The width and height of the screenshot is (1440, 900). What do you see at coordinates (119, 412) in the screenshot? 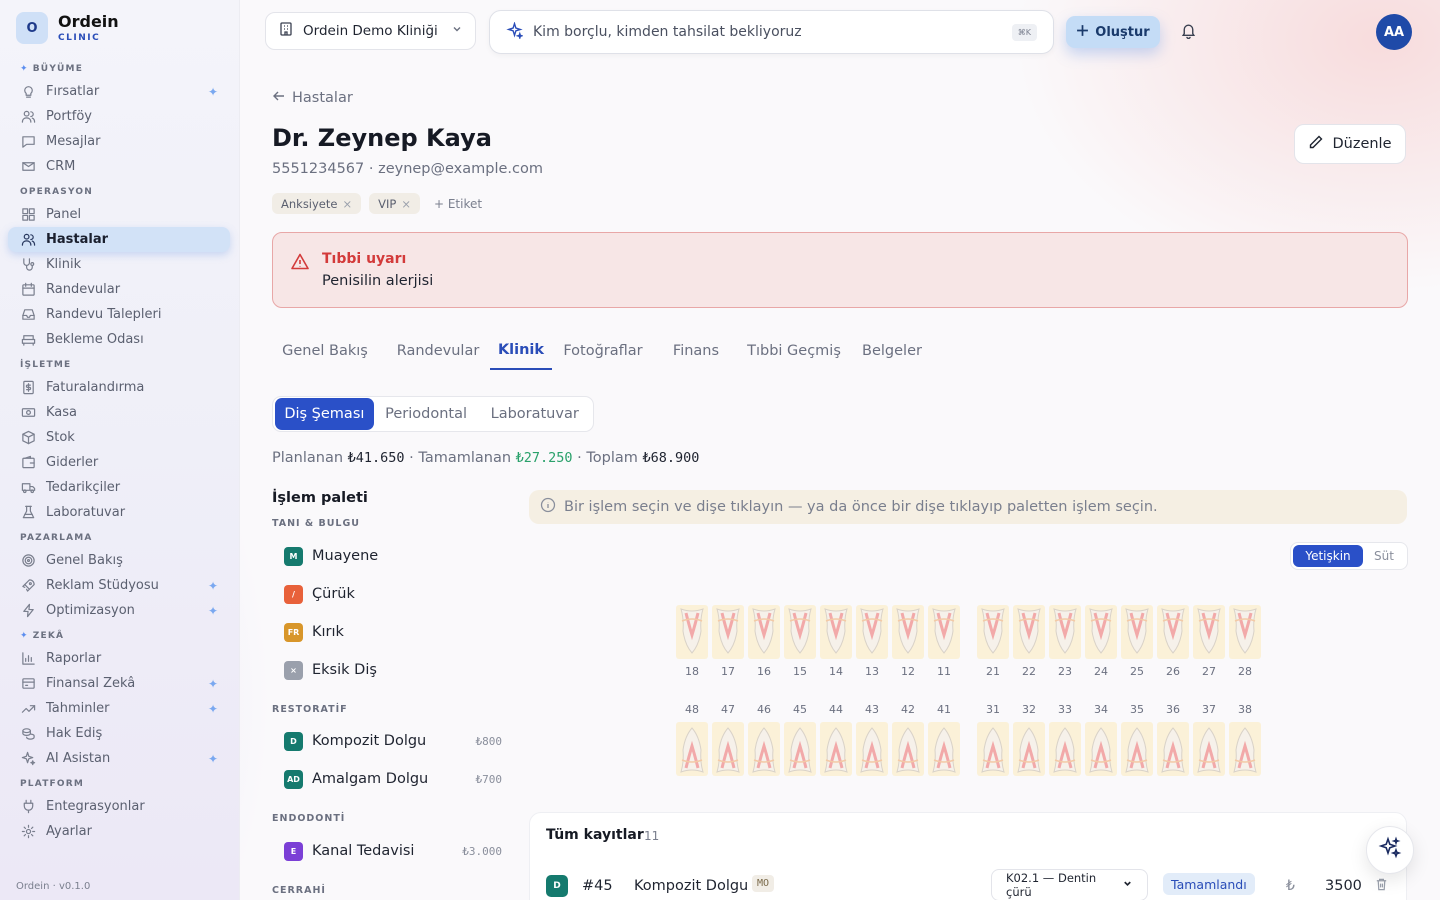
I see `sidebar-item-kasa: Kasa` at bounding box center [119, 412].